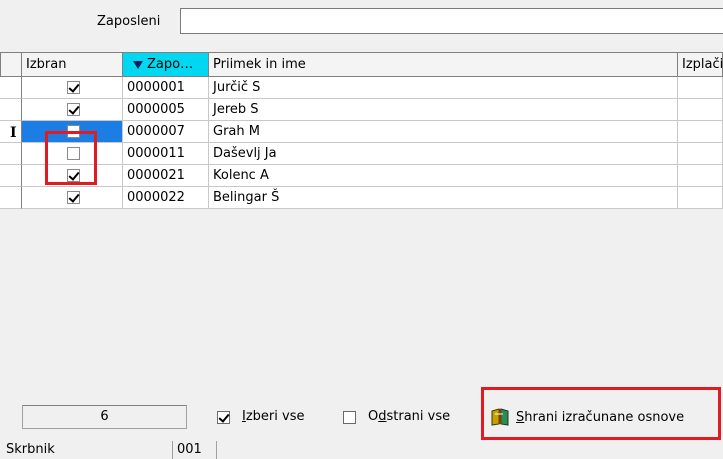 The image size is (723, 459). What do you see at coordinates (700, 64) in the screenshot?
I see `header-izplacilo: Izplači` at bounding box center [700, 64].